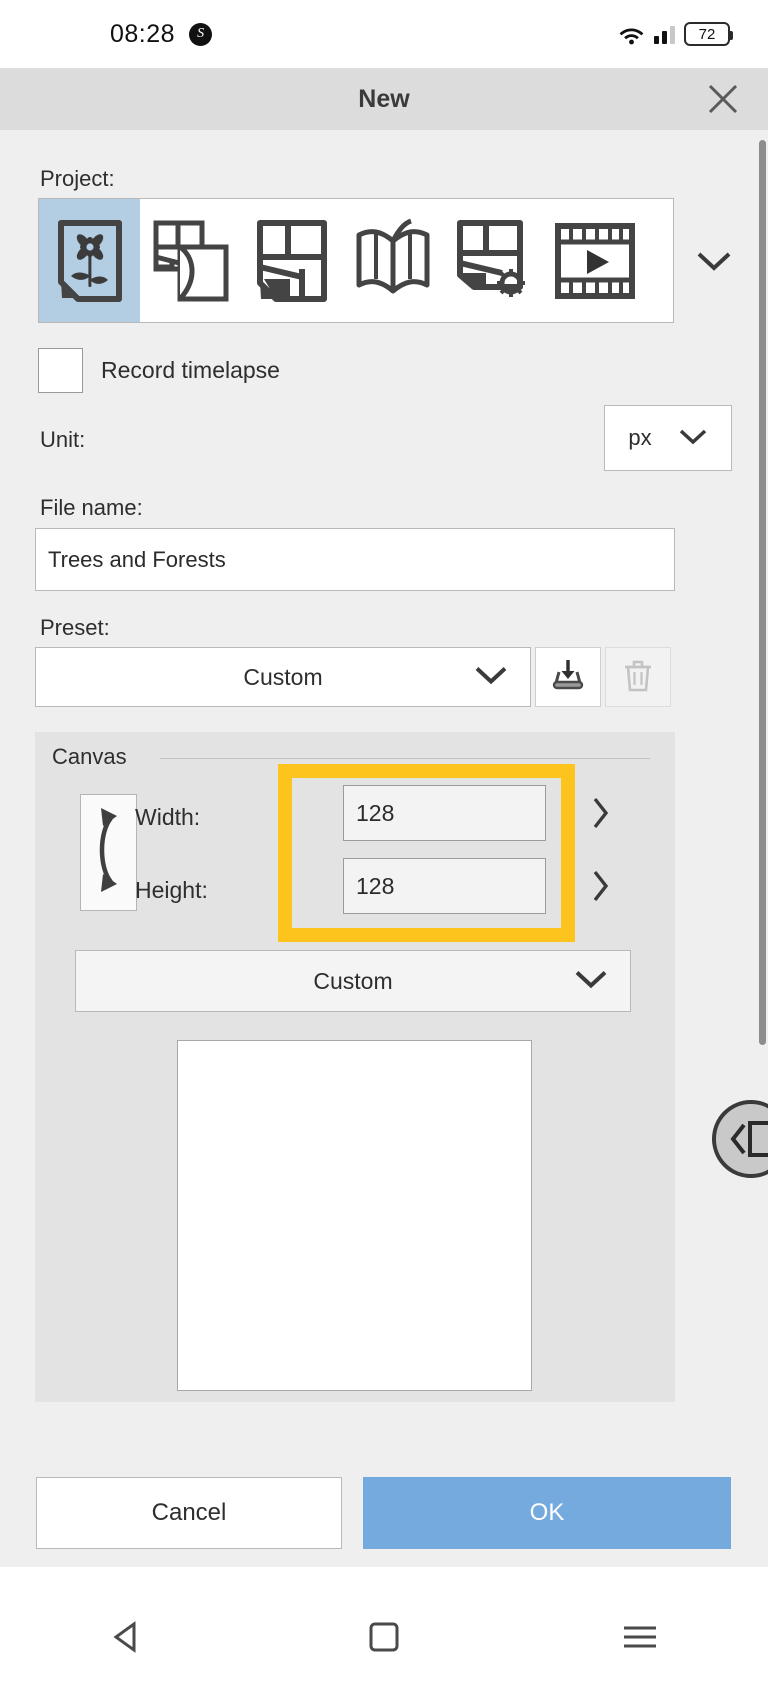 The width and height of the screenshot is (768, 1707). Describe the element at coordinates (600, 813) in the screenshot. I see `width-chevron-right-icon` at that location.